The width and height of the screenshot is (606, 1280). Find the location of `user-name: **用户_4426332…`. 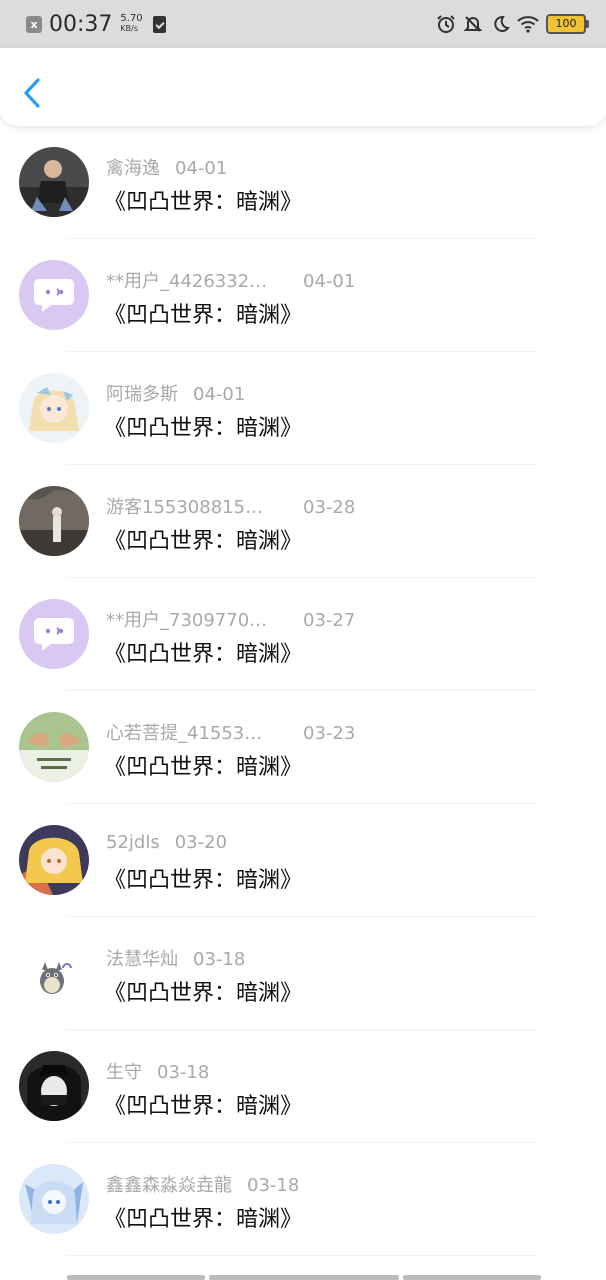

user-name: **用户_4426332… is located at coordinates (194, 280).